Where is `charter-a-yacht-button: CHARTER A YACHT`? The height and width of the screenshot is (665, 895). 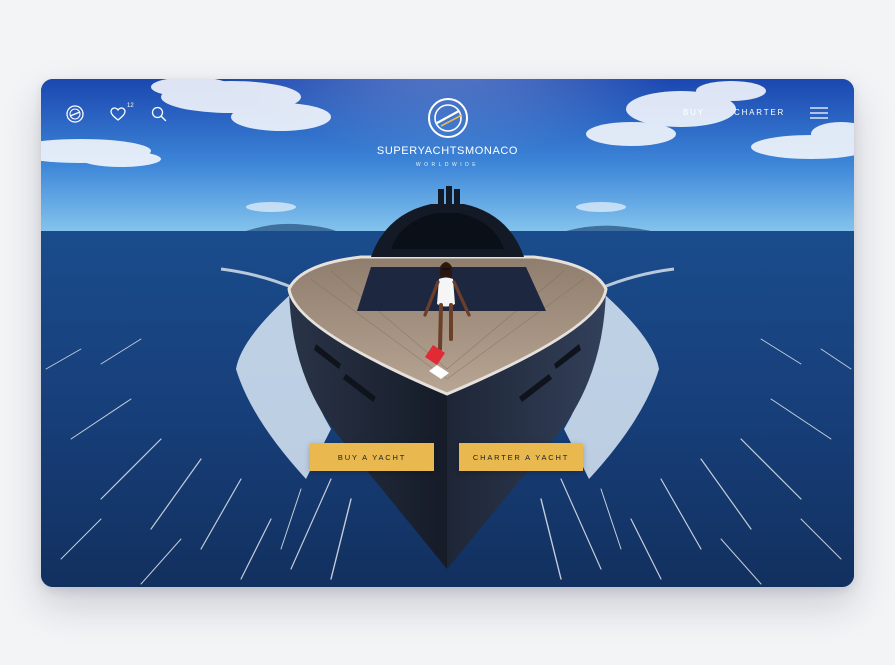 charter-a-yacht-button: CHARTER A YACHT is located at coordinates (521, 457).